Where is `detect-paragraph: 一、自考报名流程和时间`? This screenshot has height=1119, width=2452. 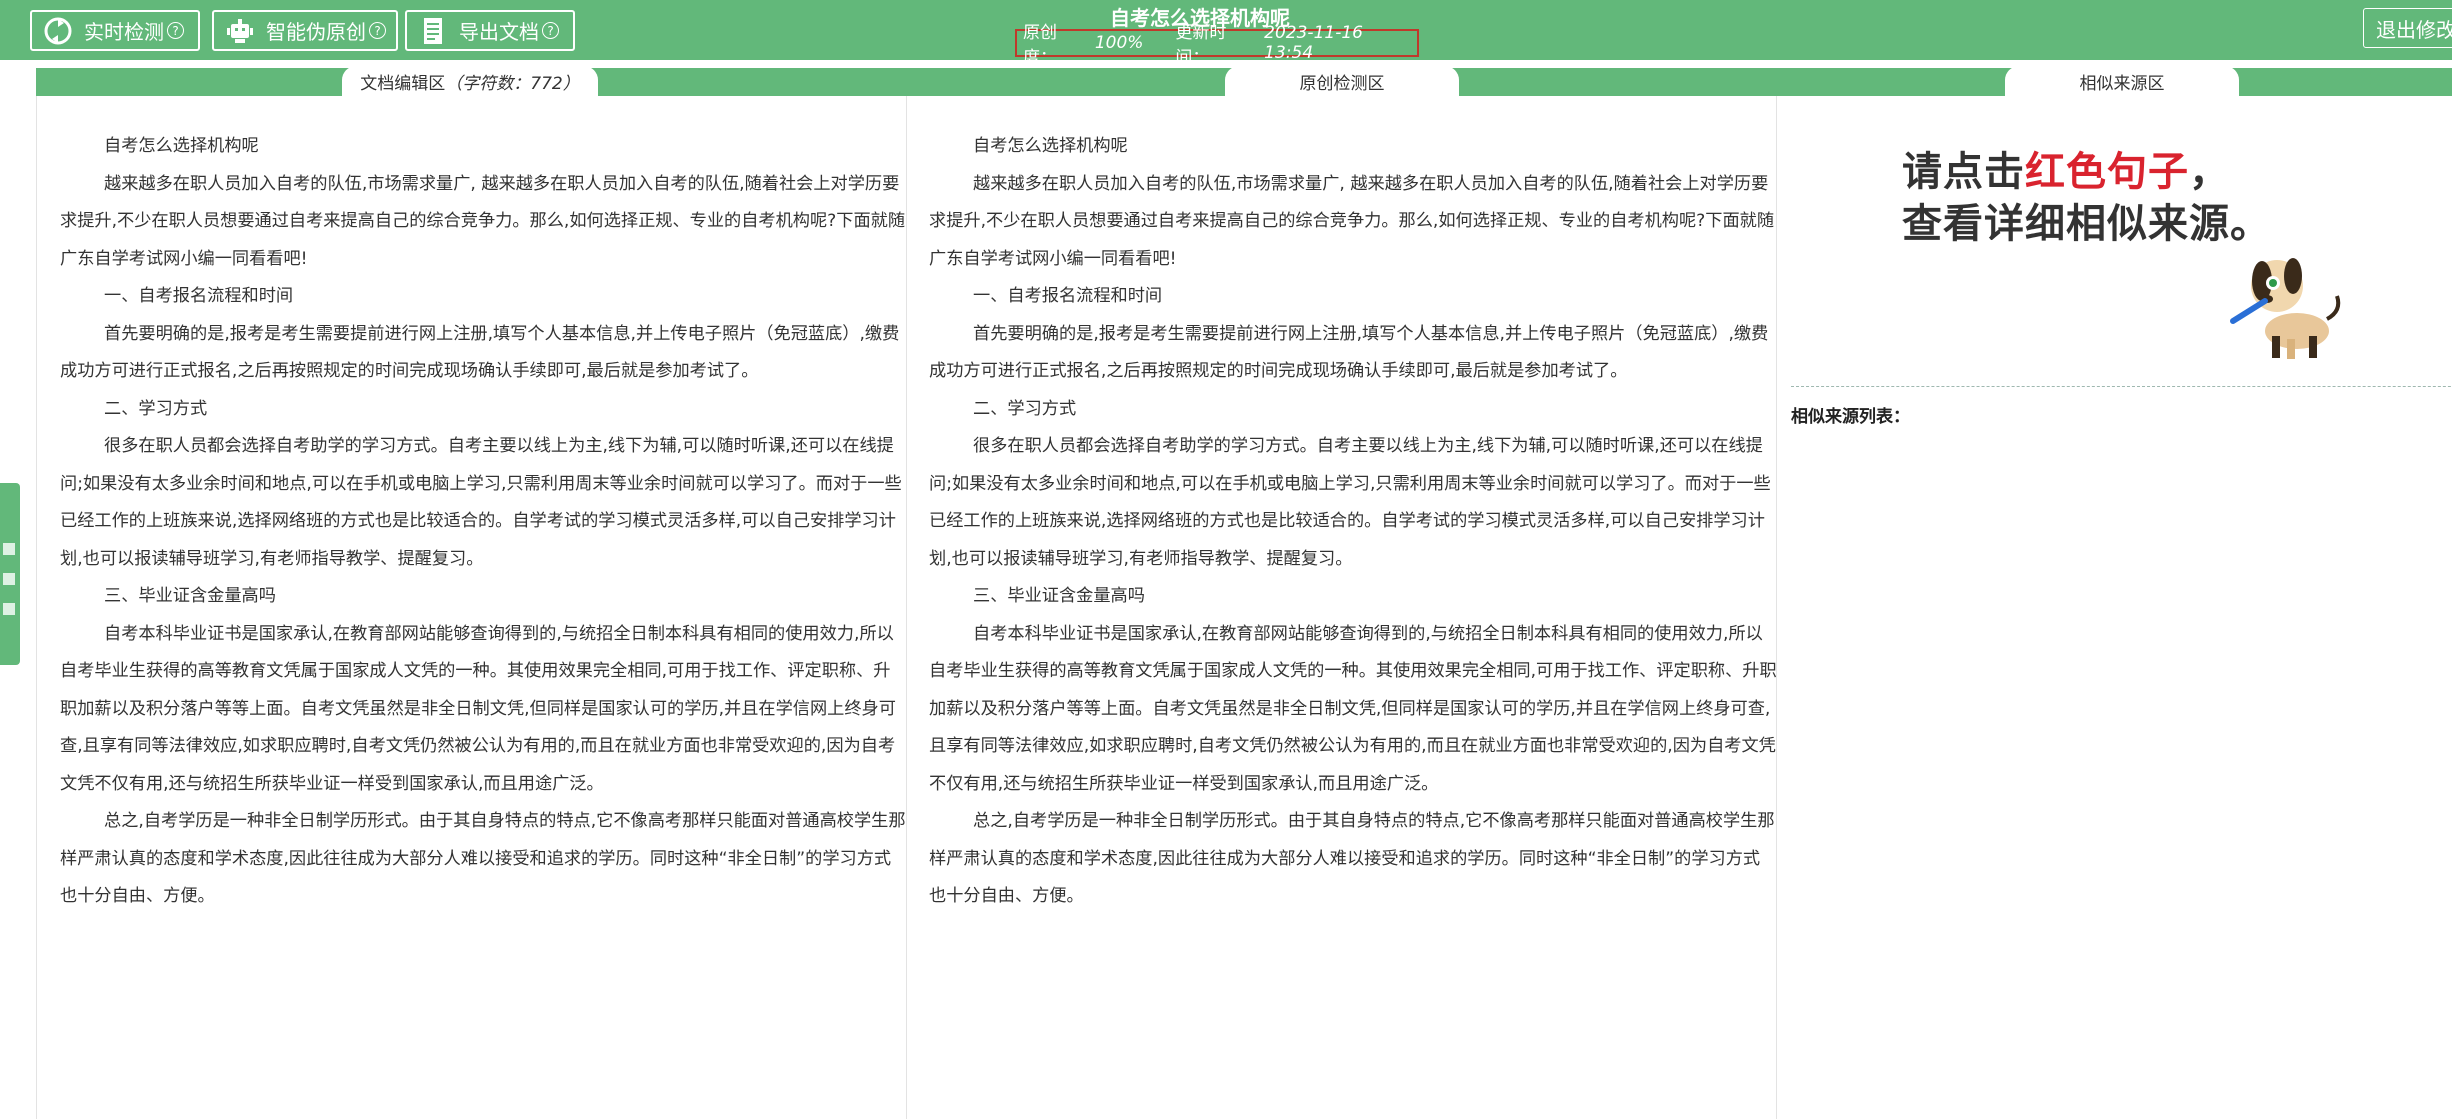
detect-paragraph: 一、自考报名流程和时间 is located at coordinates (1068, 296).